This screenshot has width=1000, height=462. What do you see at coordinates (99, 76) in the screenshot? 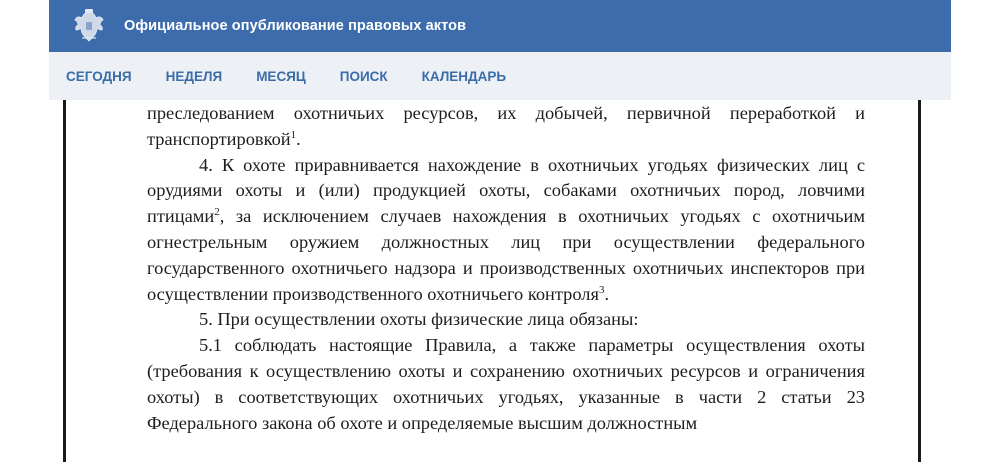
I see `nav-today: СЕГОДНЯ` at bounding box center [99, 76].